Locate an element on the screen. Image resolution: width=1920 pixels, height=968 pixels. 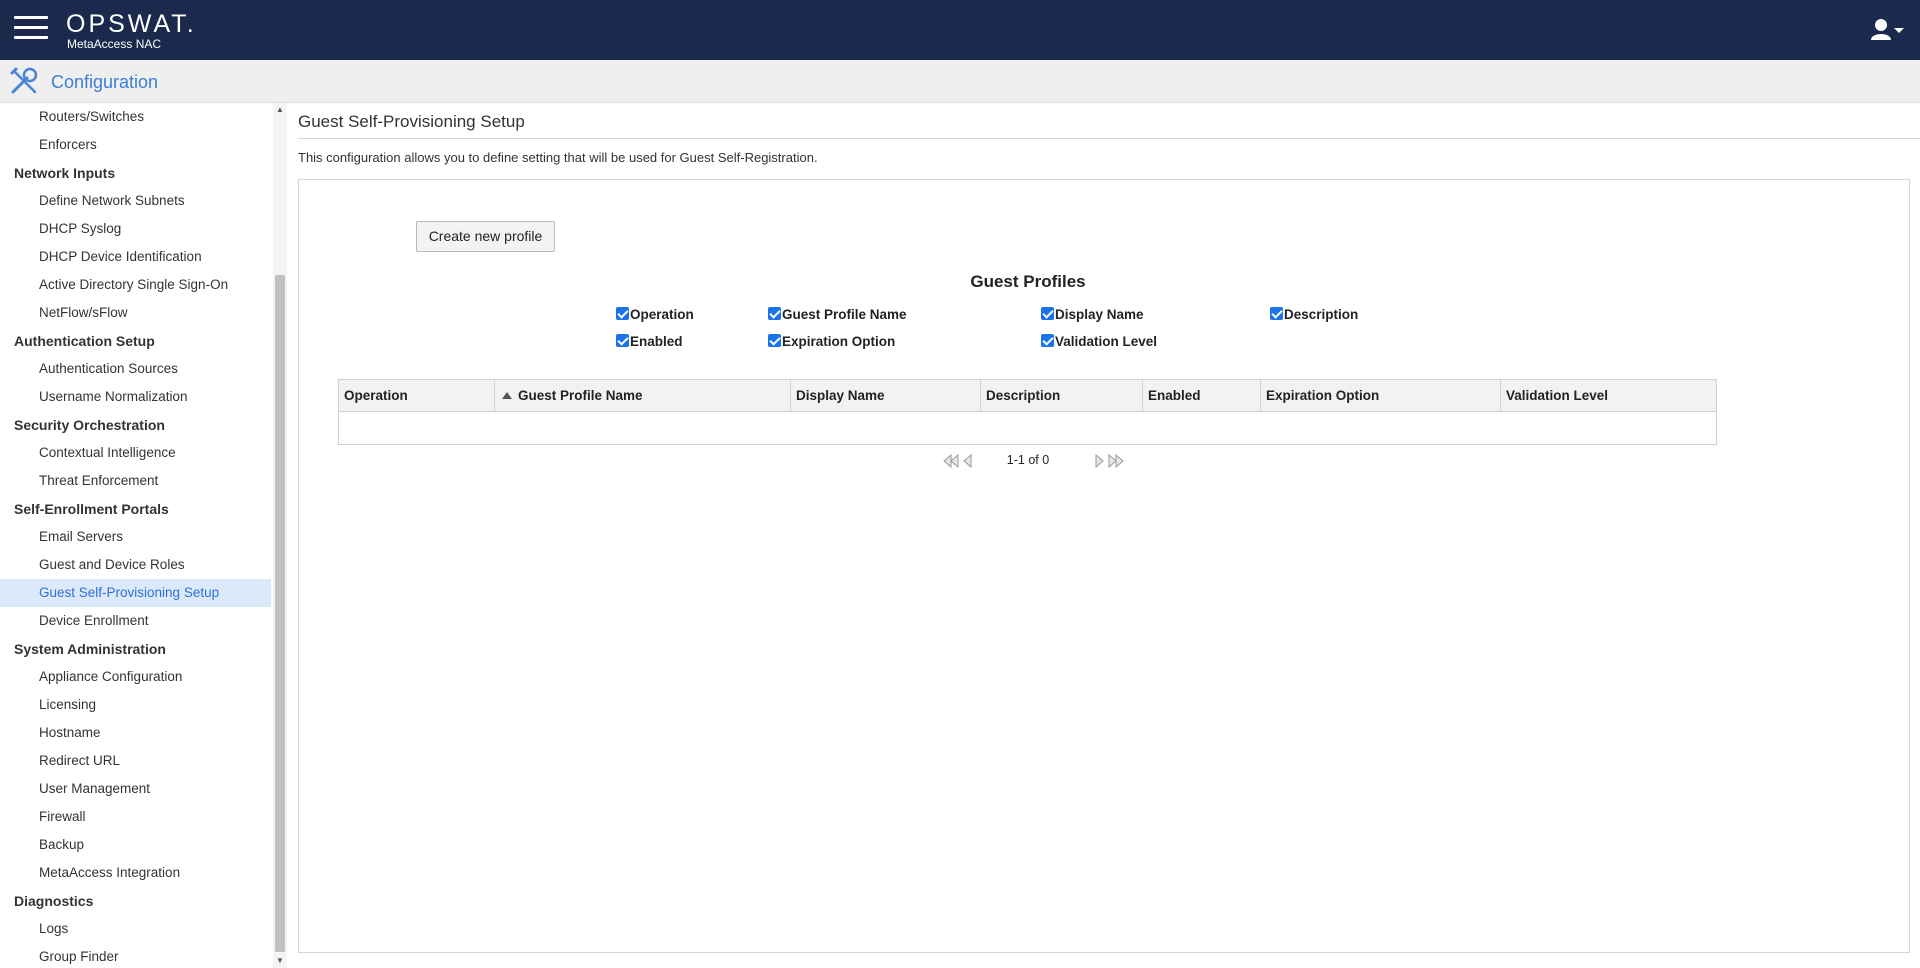
sort-ascending-icon is located at coordinates (507, 395).